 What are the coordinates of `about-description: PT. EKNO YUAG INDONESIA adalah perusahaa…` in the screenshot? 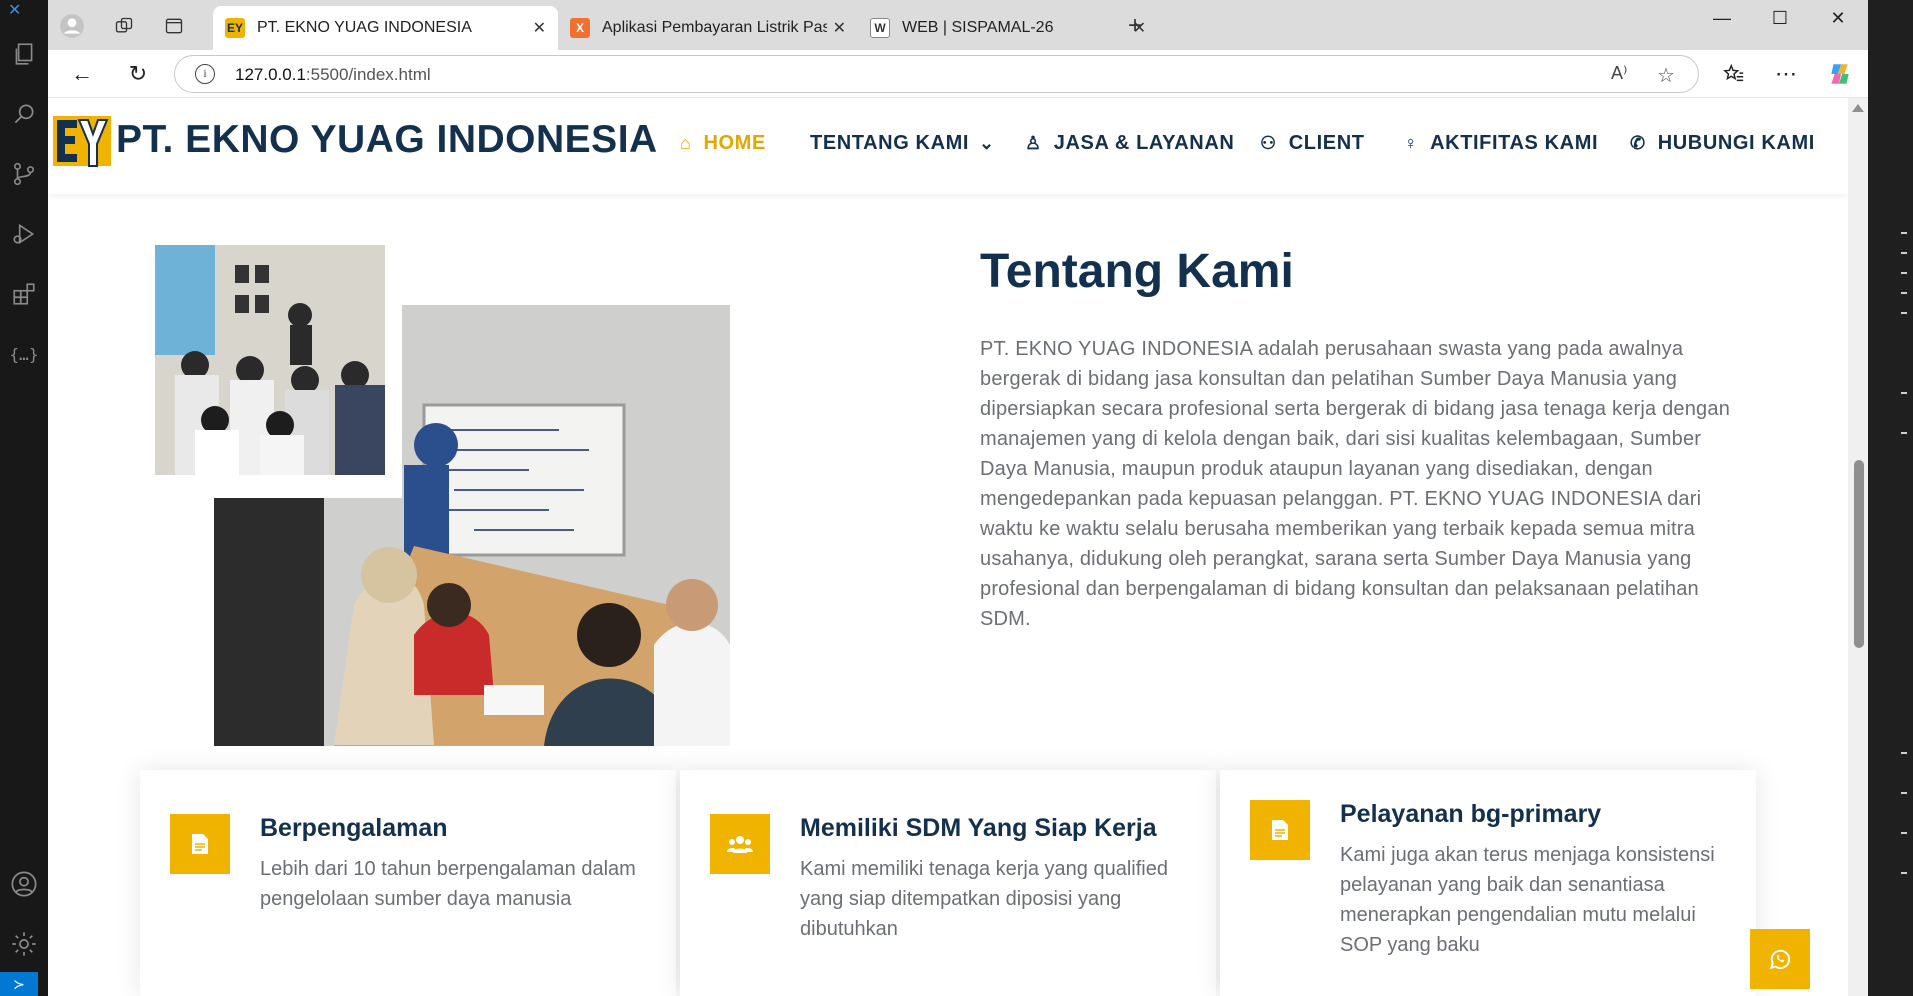 It's located at (1355, 484).